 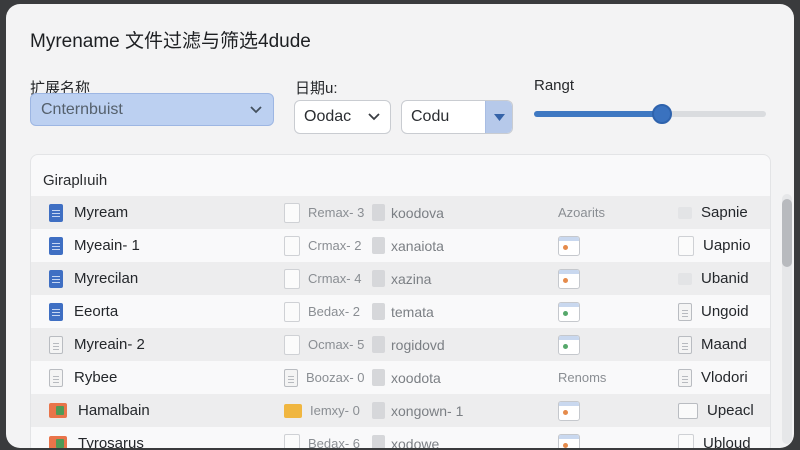 I want to click on caret-down-icon, so click(x=499, y=117).